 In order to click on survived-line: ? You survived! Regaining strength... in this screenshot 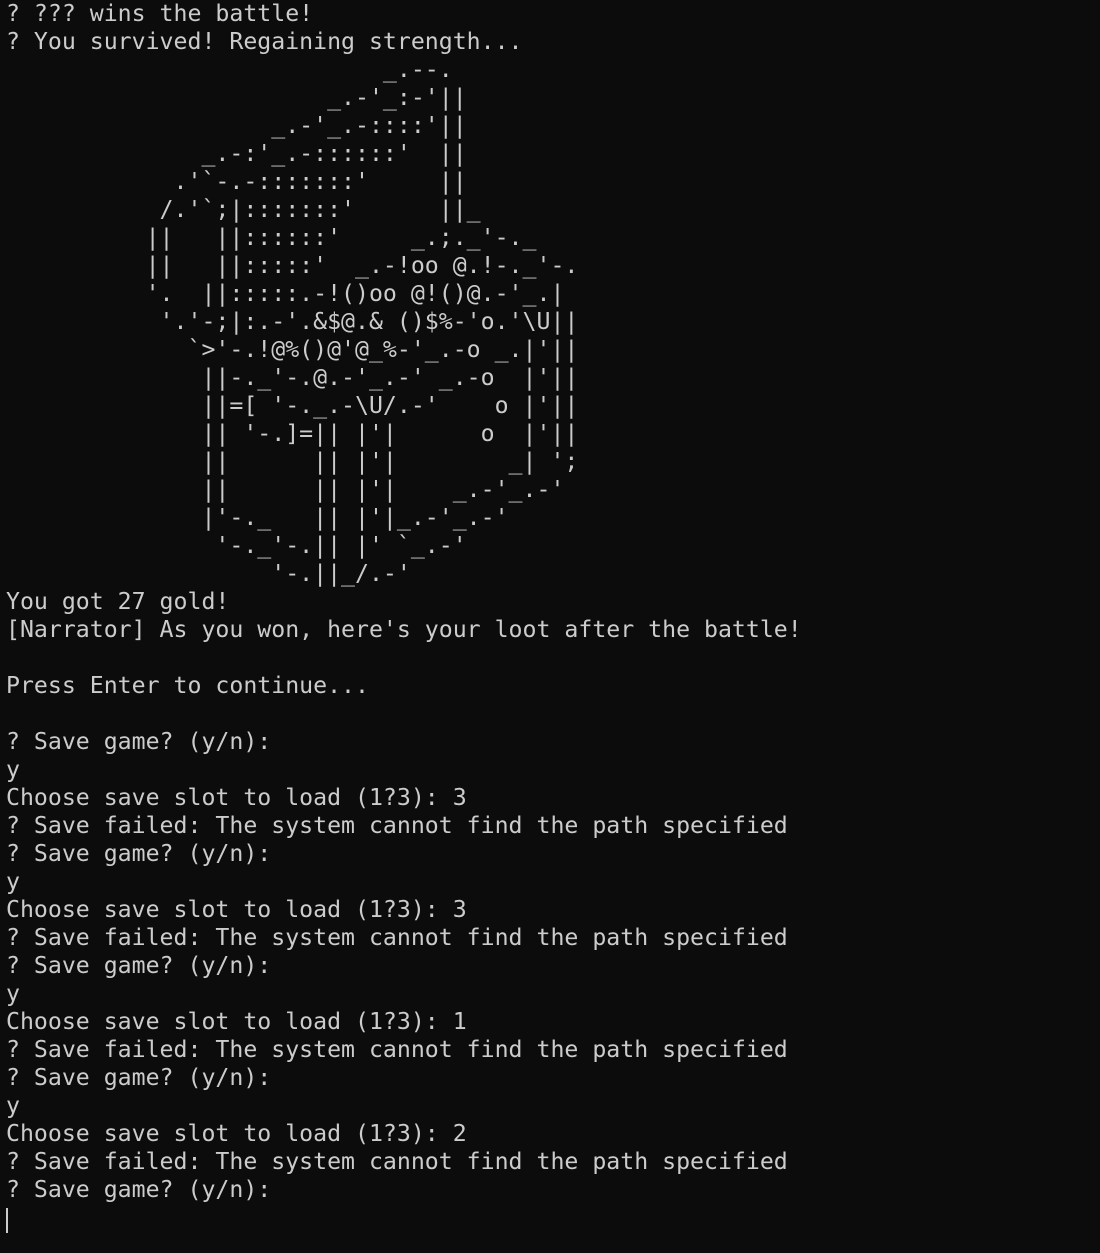, I will do `click(264, 41)`.